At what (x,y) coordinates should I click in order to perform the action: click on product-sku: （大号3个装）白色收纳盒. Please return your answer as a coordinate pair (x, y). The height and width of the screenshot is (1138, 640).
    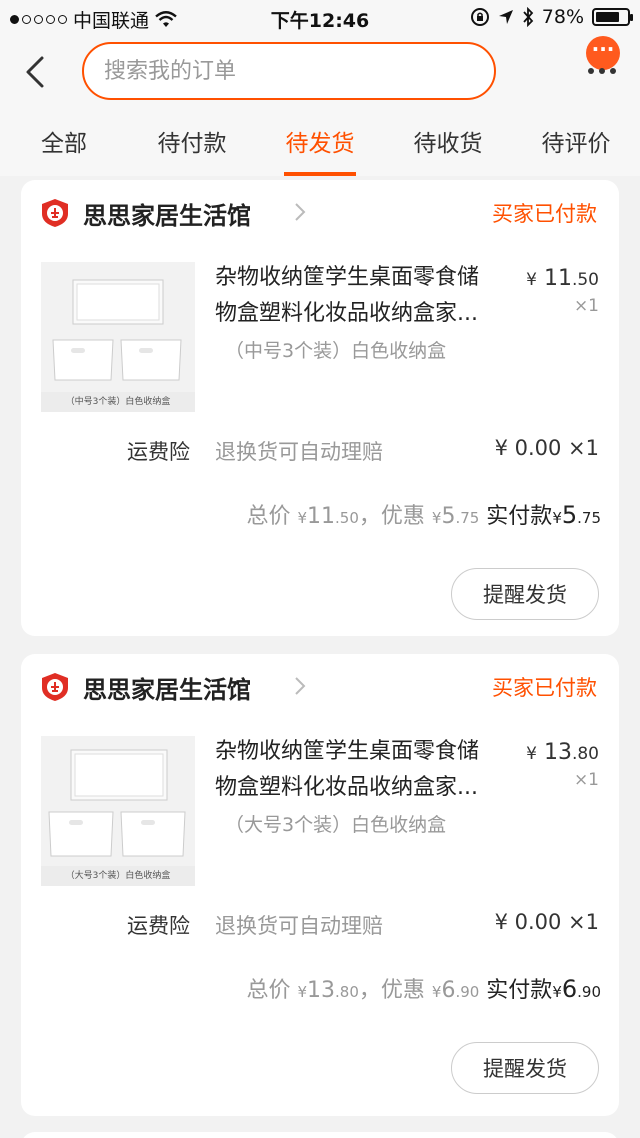
    Looking at the image, I should click on (336, 825).